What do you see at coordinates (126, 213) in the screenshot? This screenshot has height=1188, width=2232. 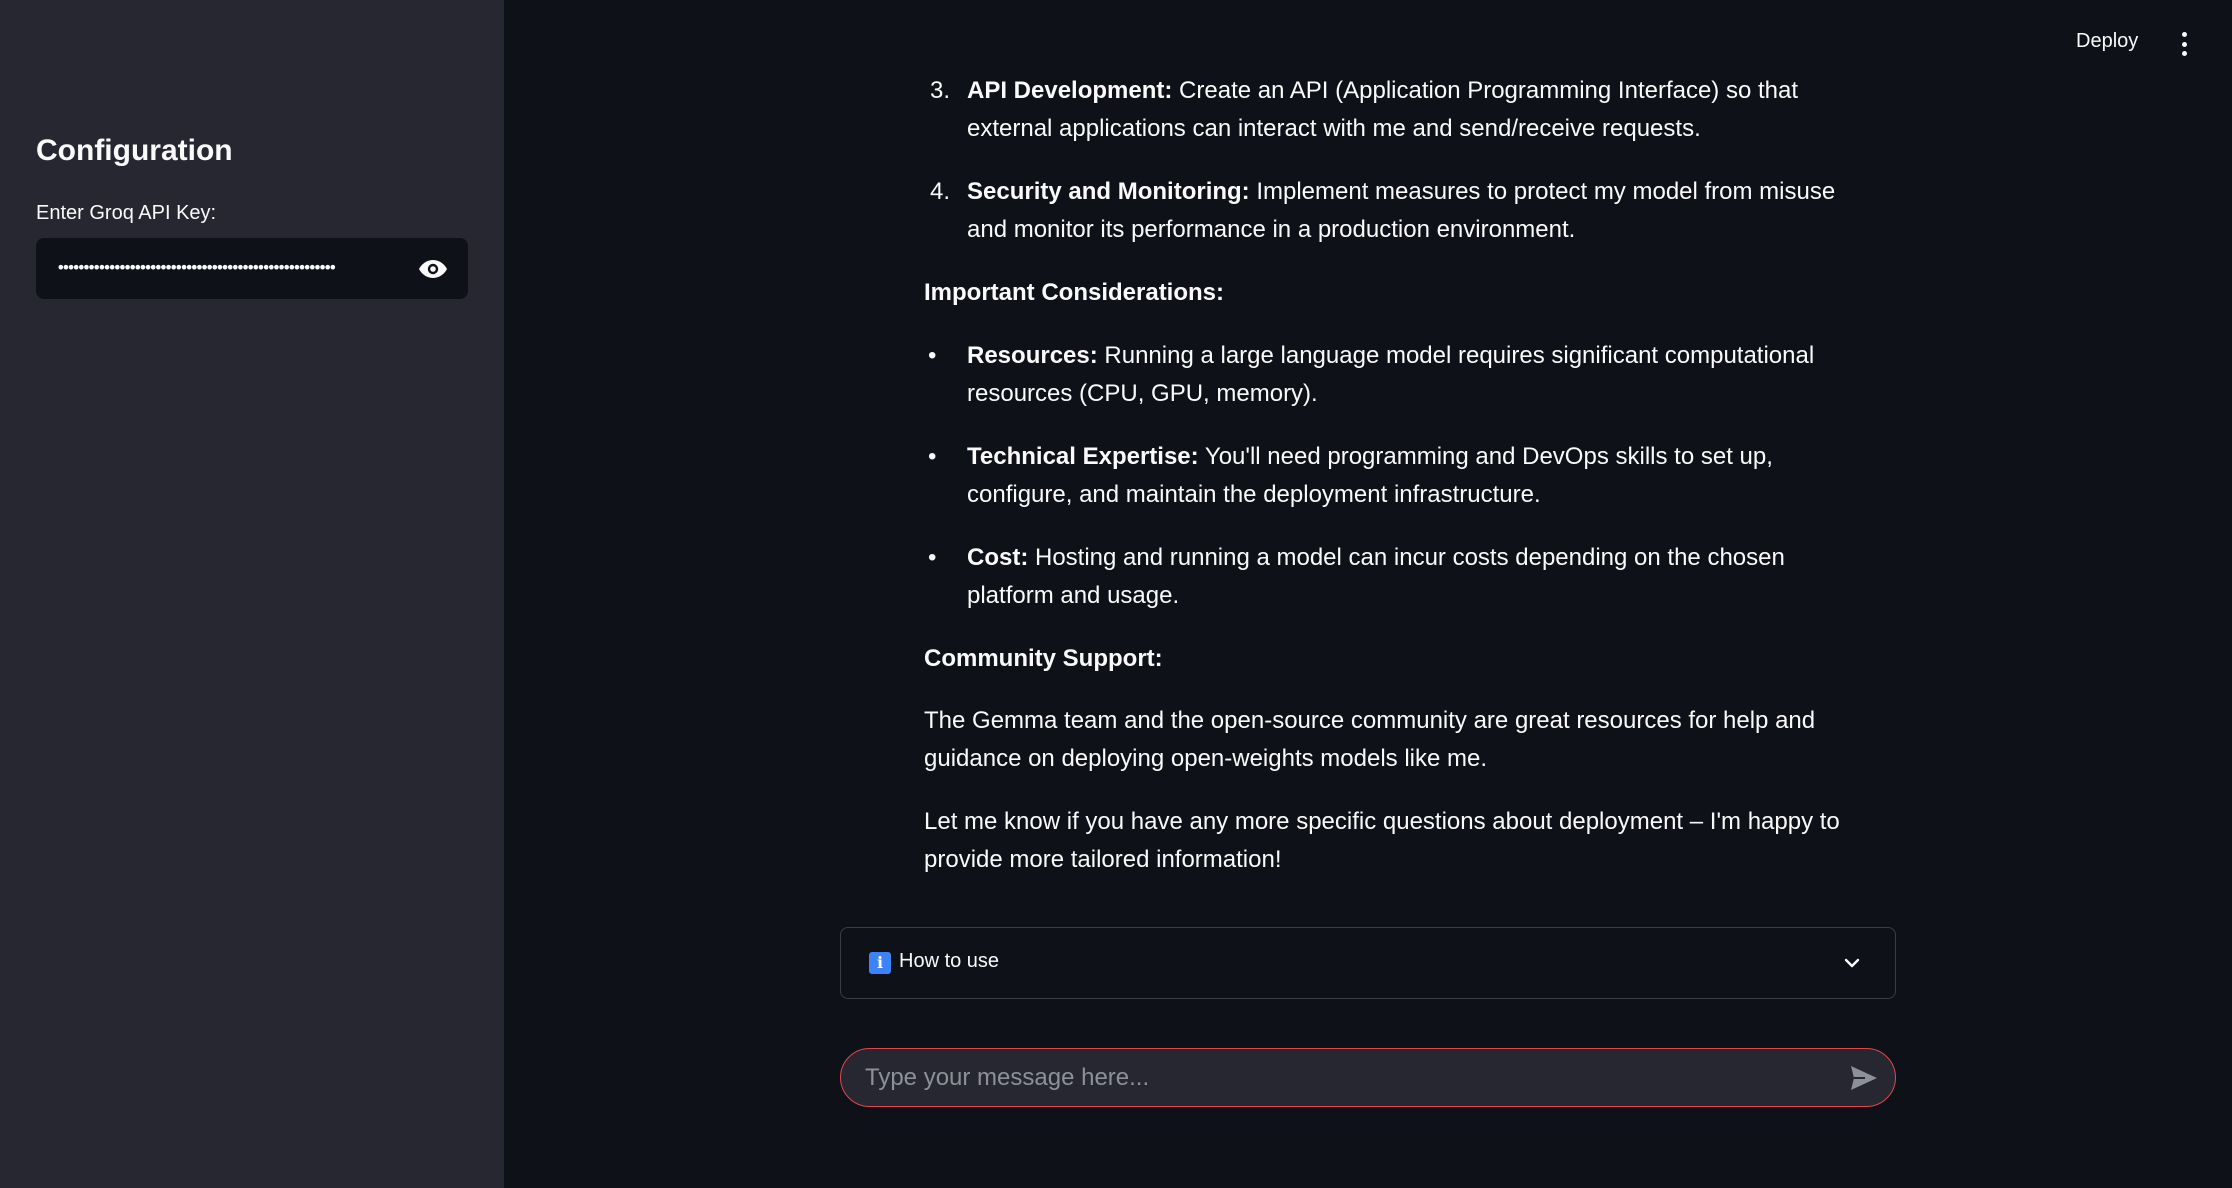 I see `api-key-label: Enter Groq API Key:` at bounding box center [126, 213].